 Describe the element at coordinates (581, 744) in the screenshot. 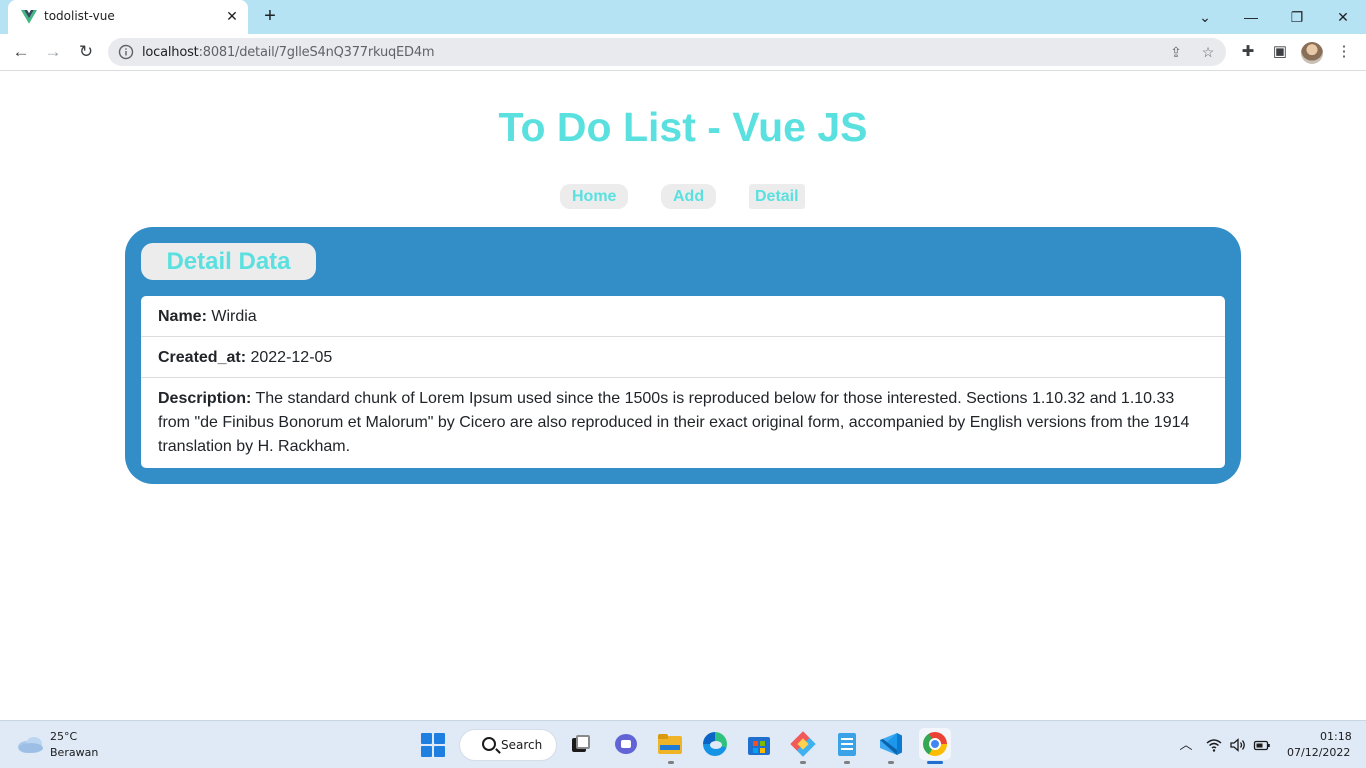

I see `task-view-icon` at that location.